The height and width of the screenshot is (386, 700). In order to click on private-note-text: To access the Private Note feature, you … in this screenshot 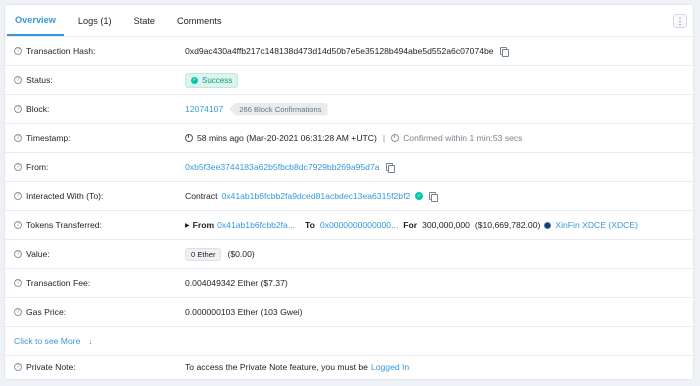, I will do `click(276, 366)`.